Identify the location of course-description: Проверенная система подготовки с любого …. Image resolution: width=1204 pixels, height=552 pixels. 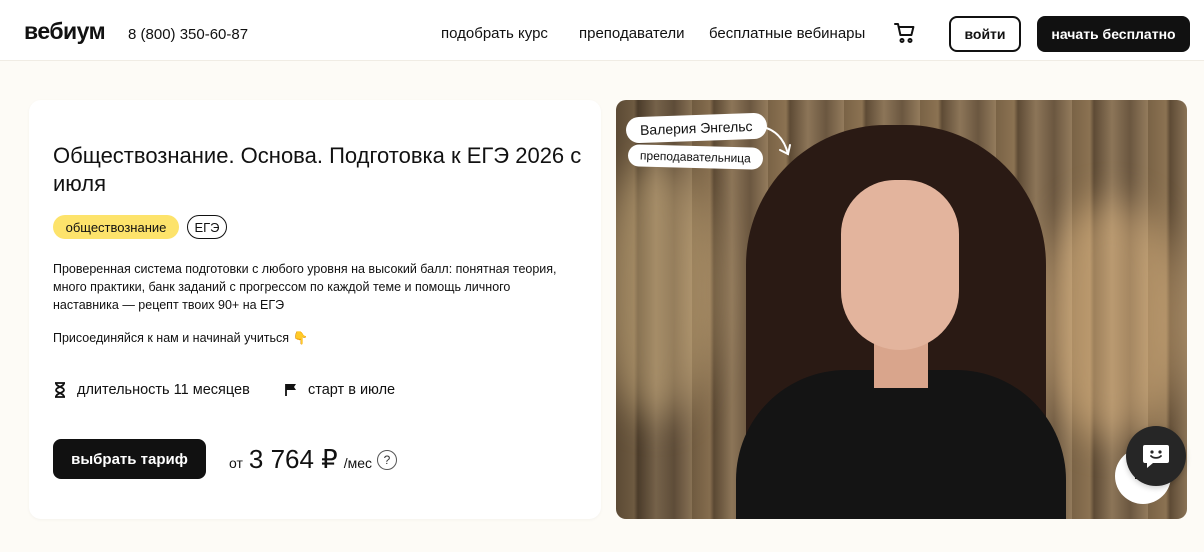
(305, 287).